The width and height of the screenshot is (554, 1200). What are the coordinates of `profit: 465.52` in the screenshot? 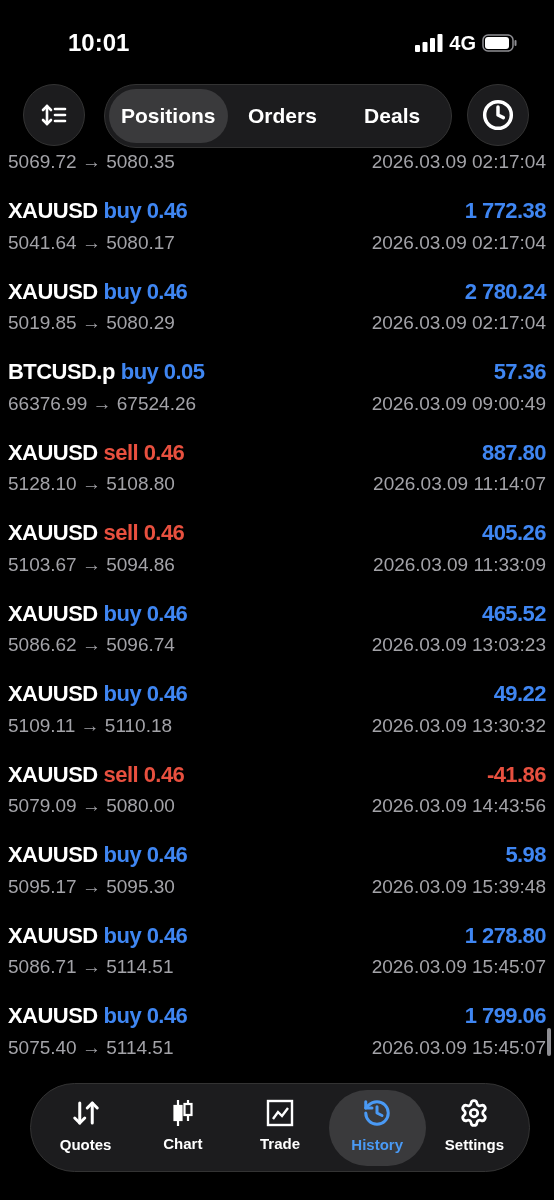 It's located at (514, 613).